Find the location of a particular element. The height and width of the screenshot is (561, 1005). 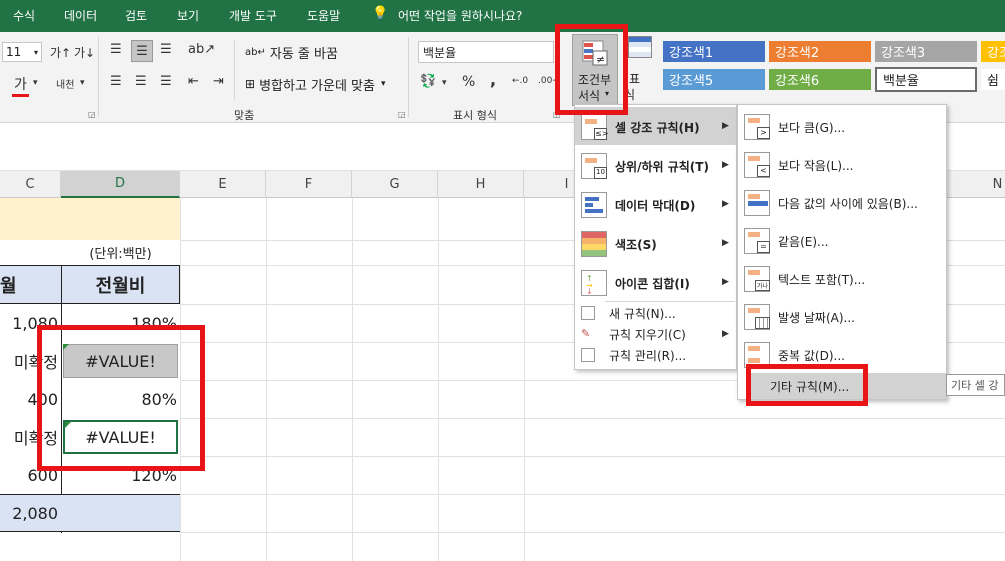

column-header-e: E is located at coordinates (223, 184).